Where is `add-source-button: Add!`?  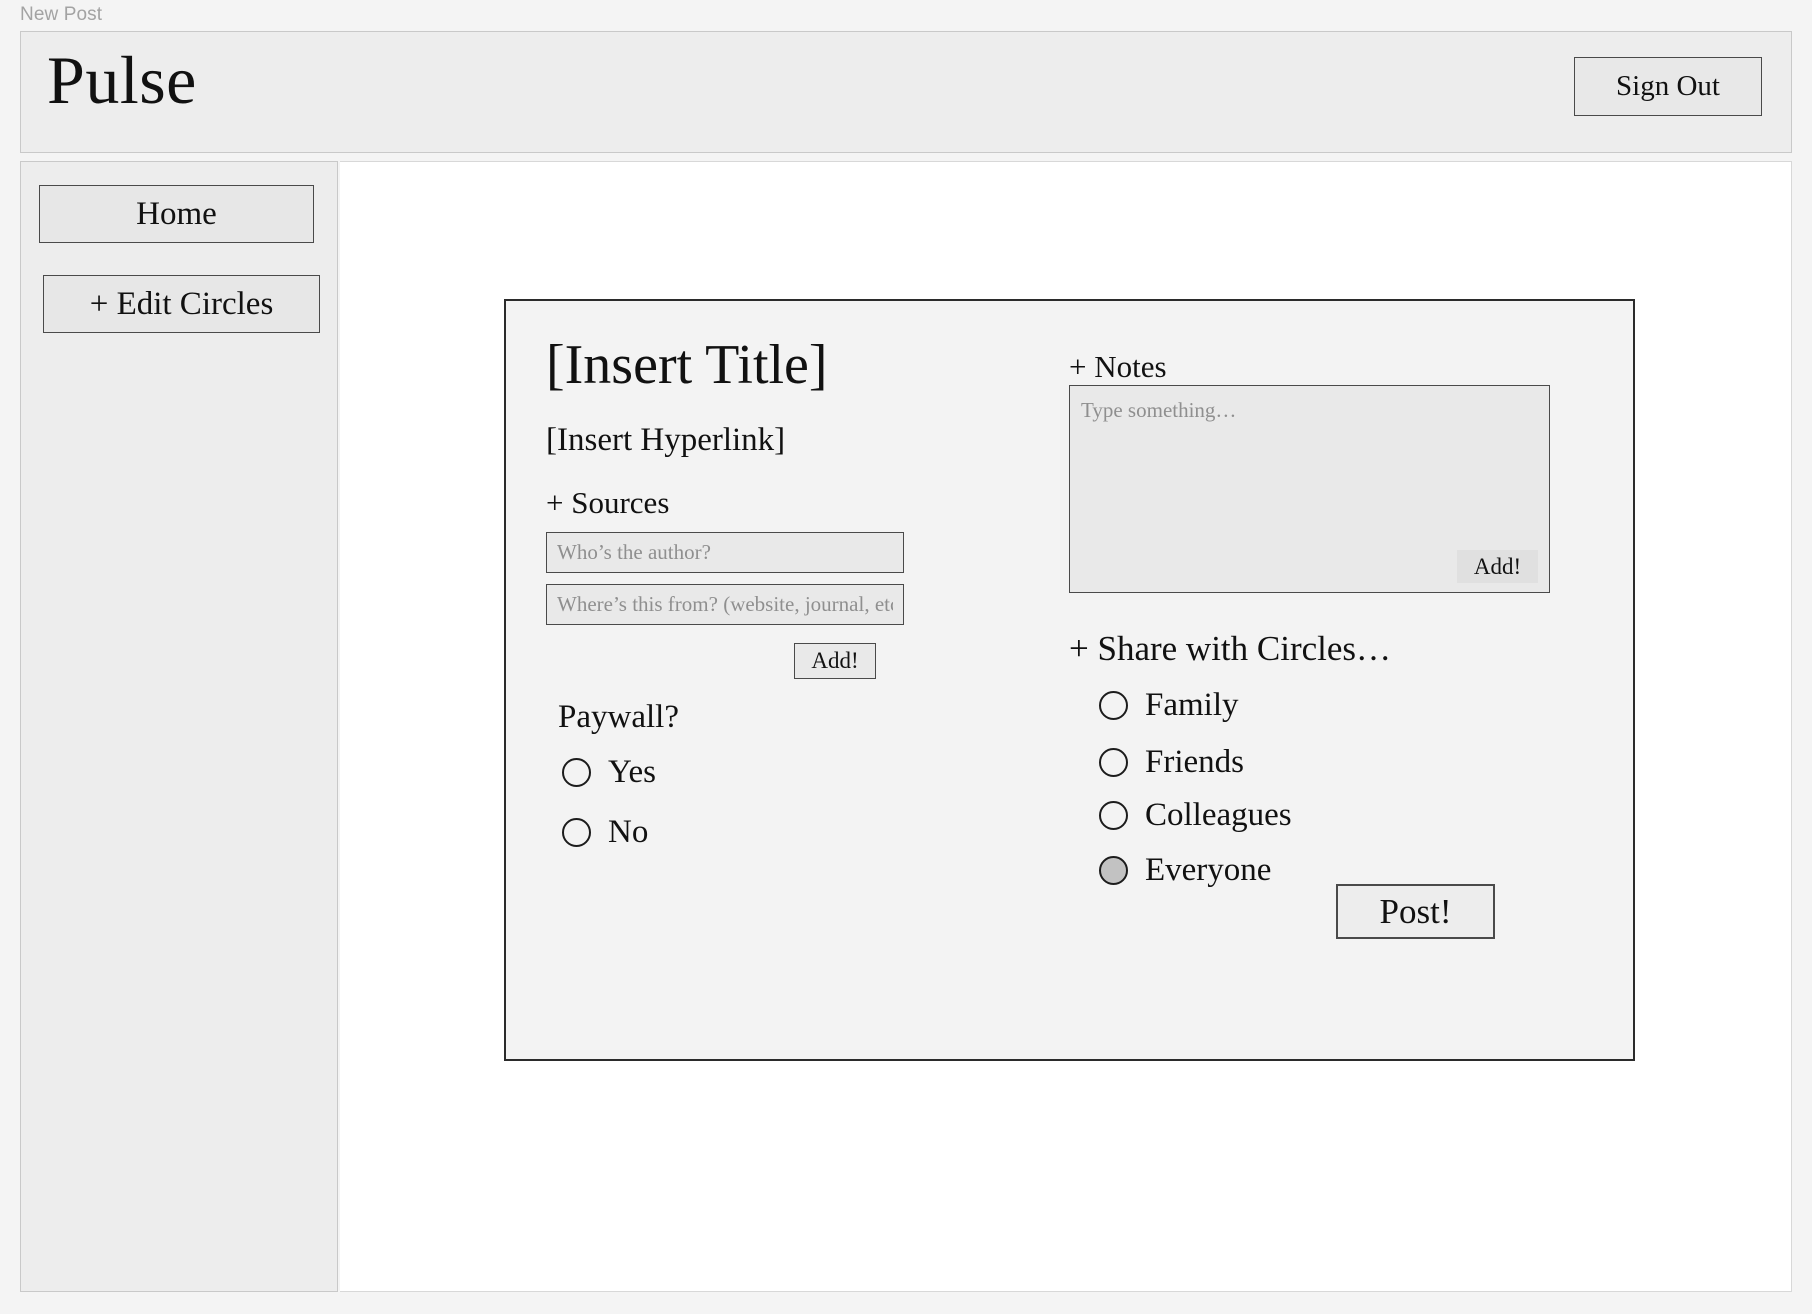
add-source-button: Add! is located at coordinates (835, 661).